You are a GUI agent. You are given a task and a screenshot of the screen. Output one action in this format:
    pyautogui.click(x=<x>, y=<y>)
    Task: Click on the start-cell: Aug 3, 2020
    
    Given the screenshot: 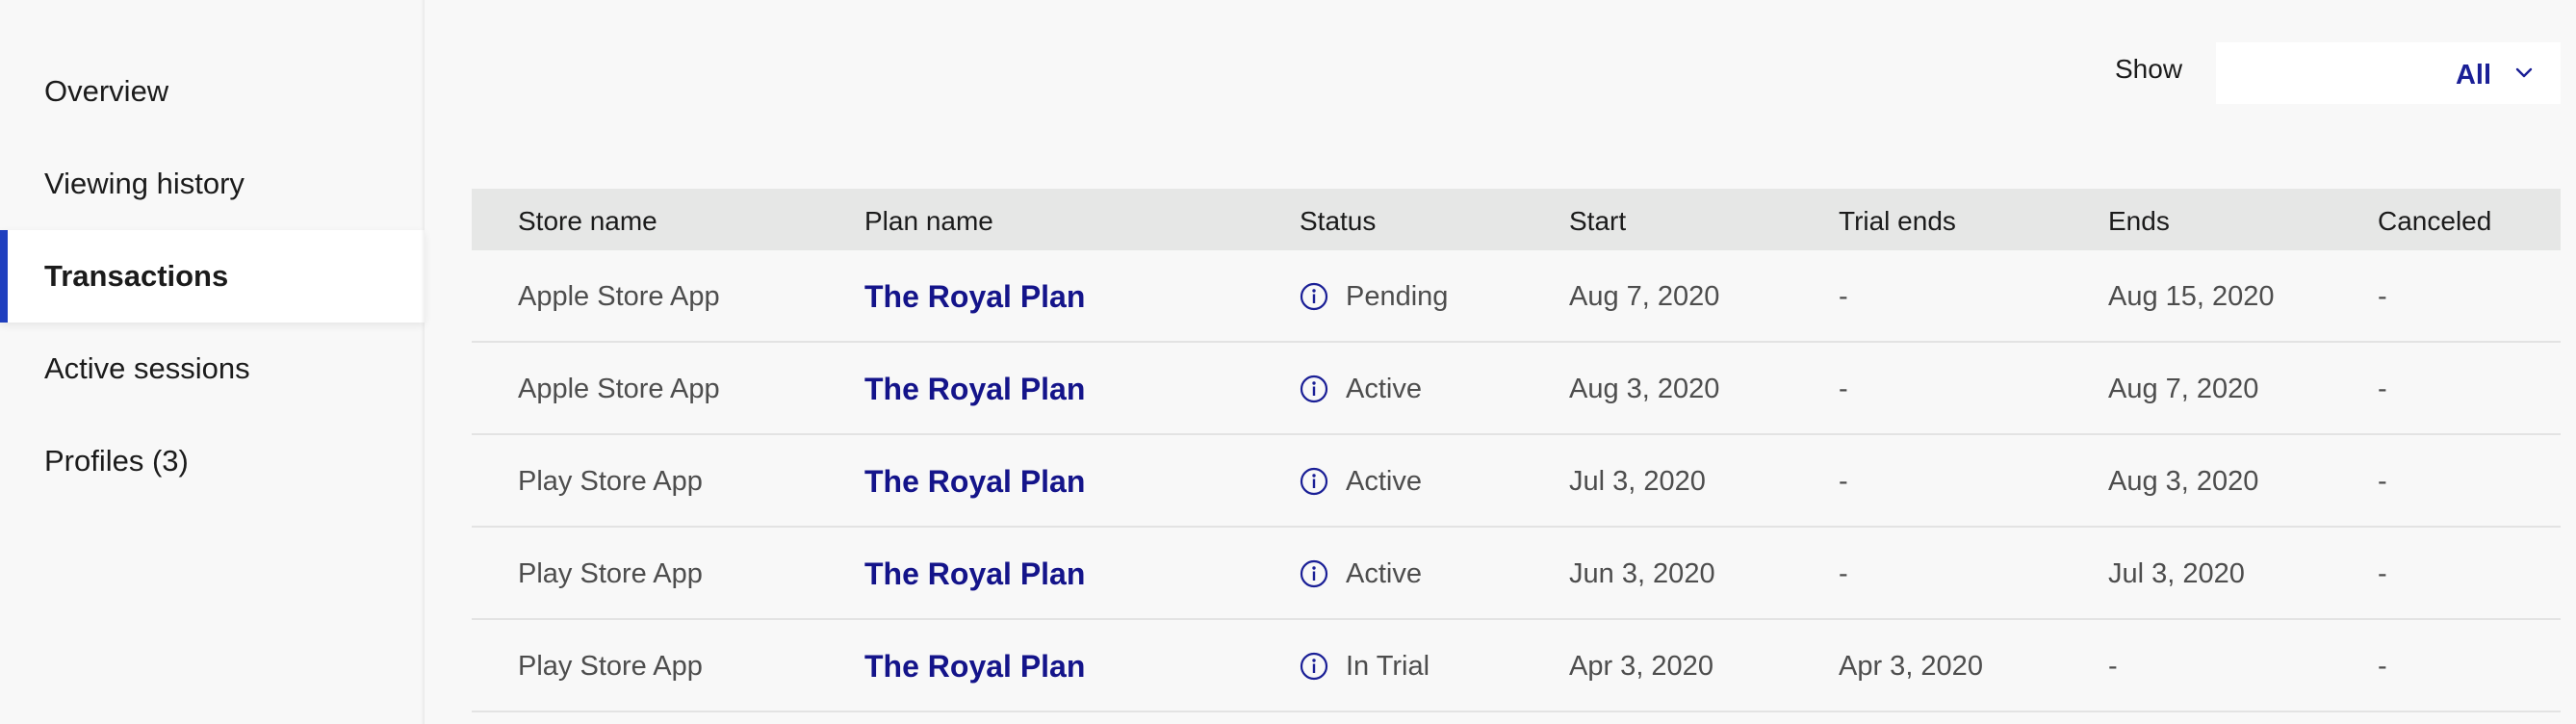 What is the action you would take?
    pyautogui.click(x=1645, y=389)
    